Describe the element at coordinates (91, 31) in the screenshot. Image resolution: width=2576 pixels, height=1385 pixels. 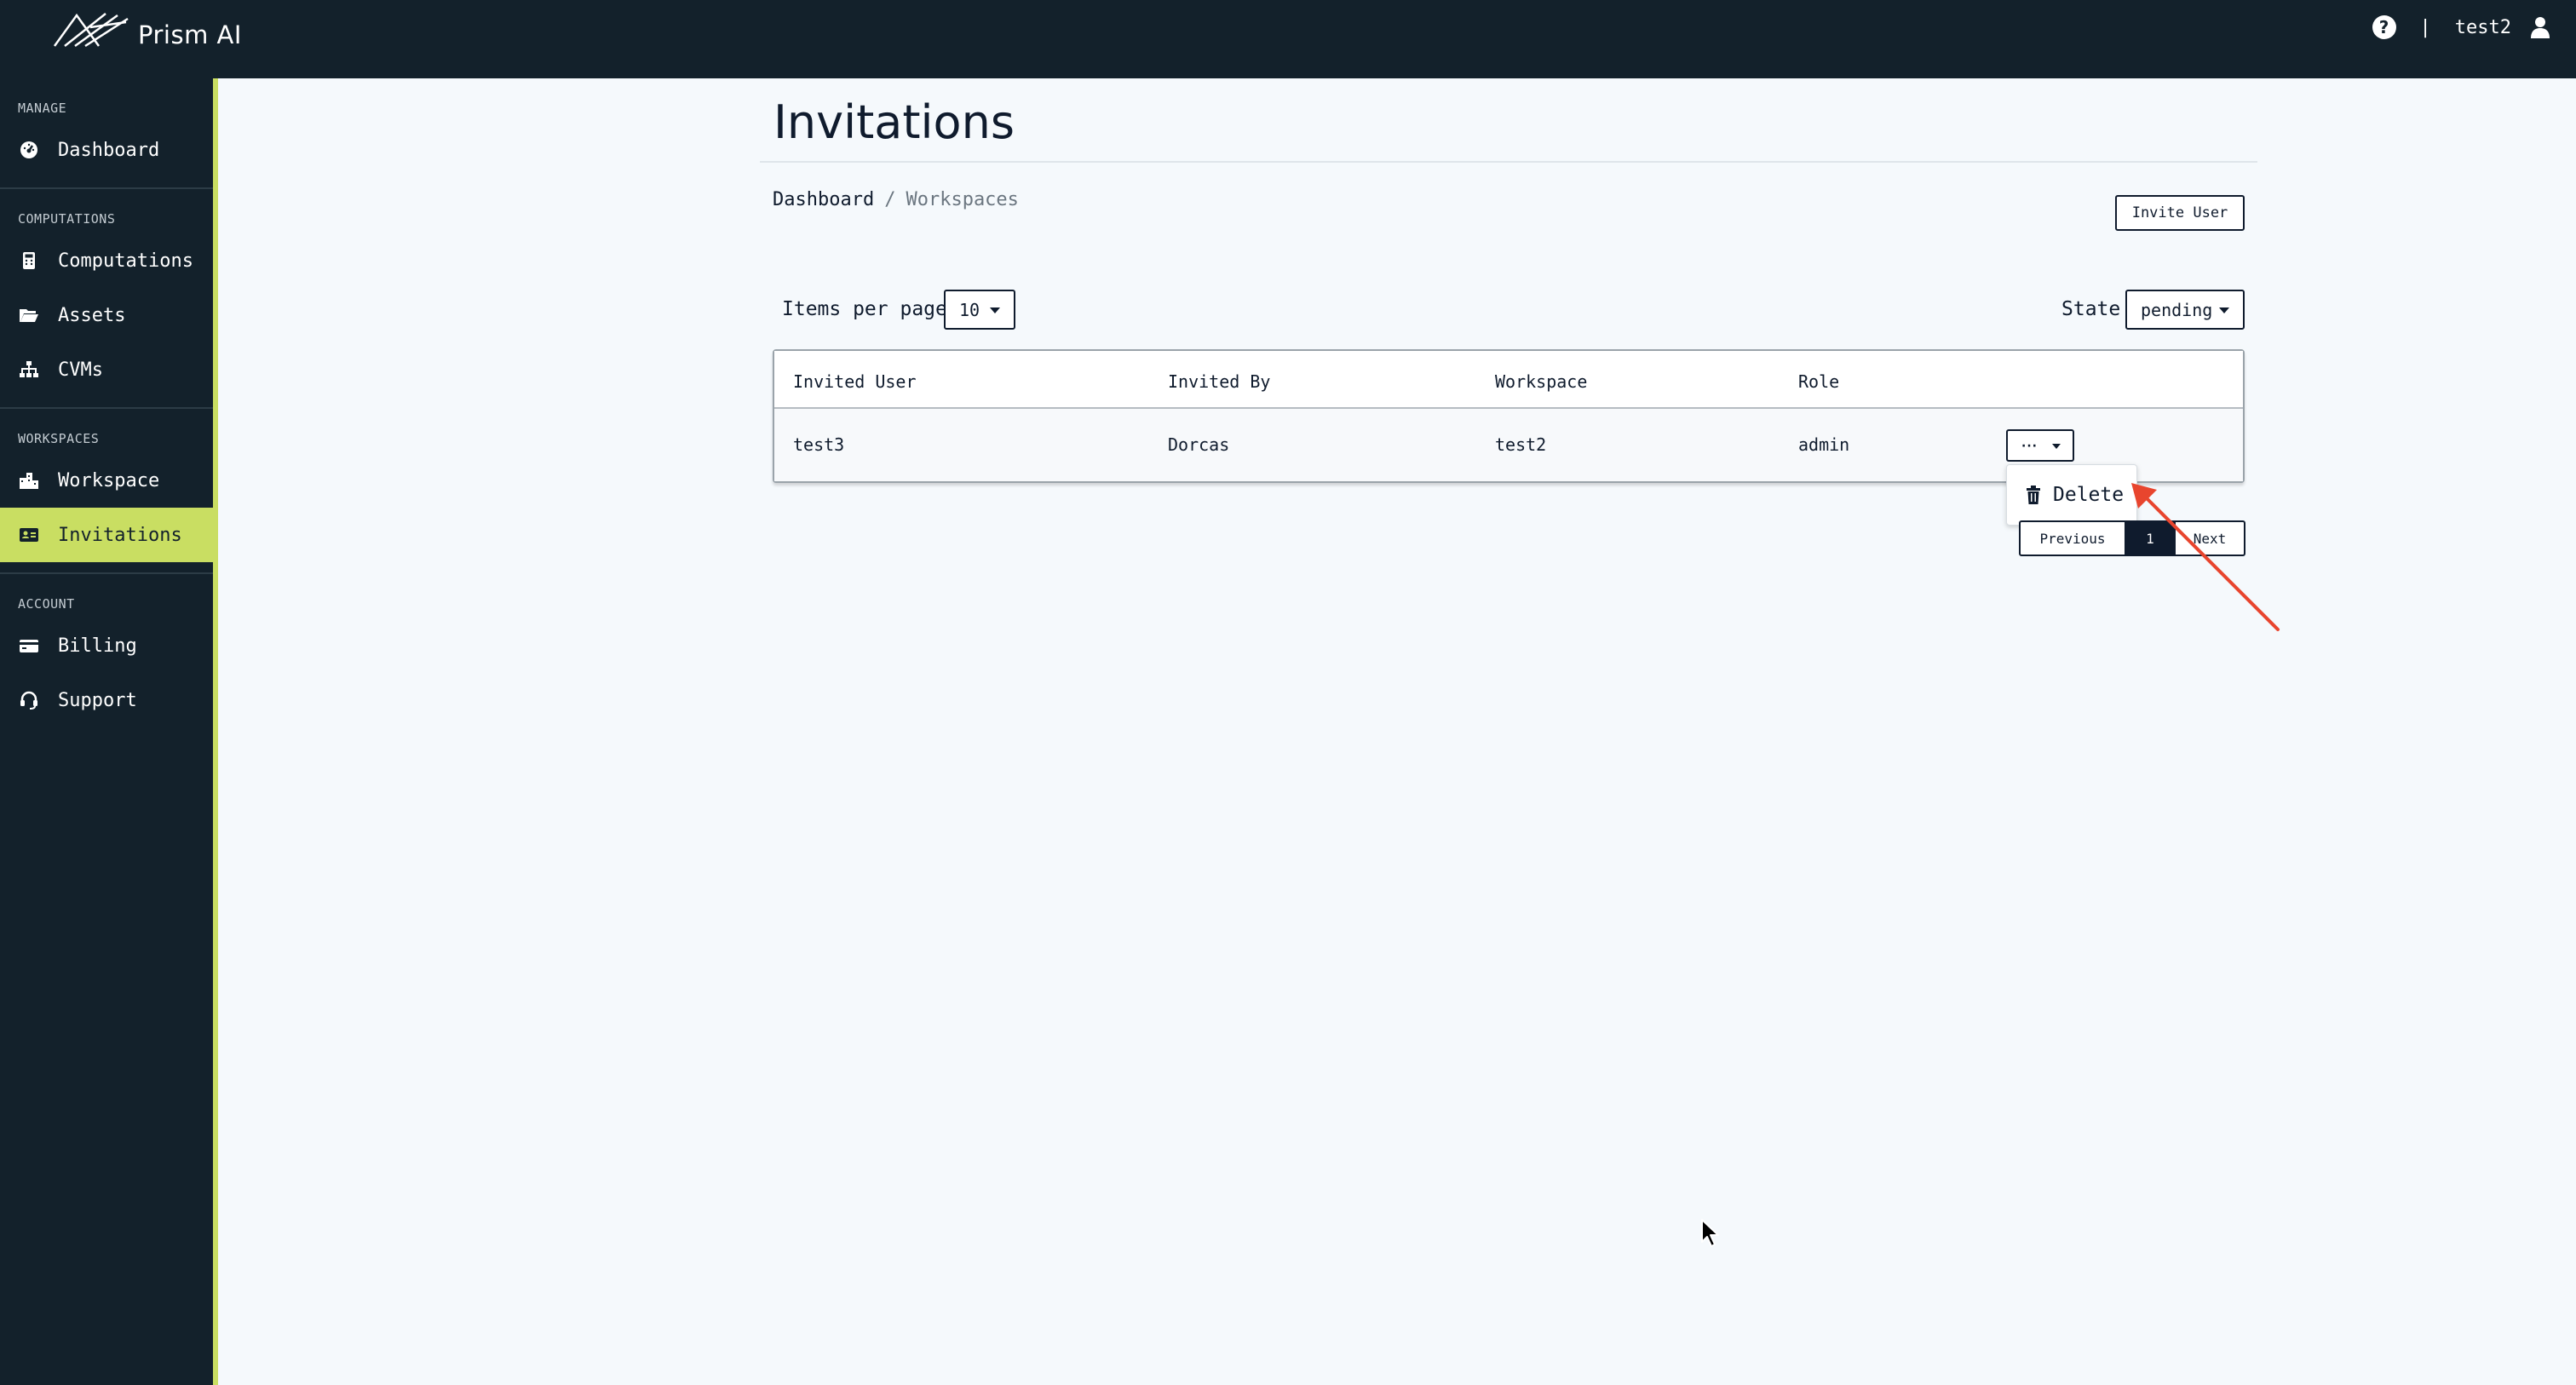
I see `prism-logo-icon` at that location.